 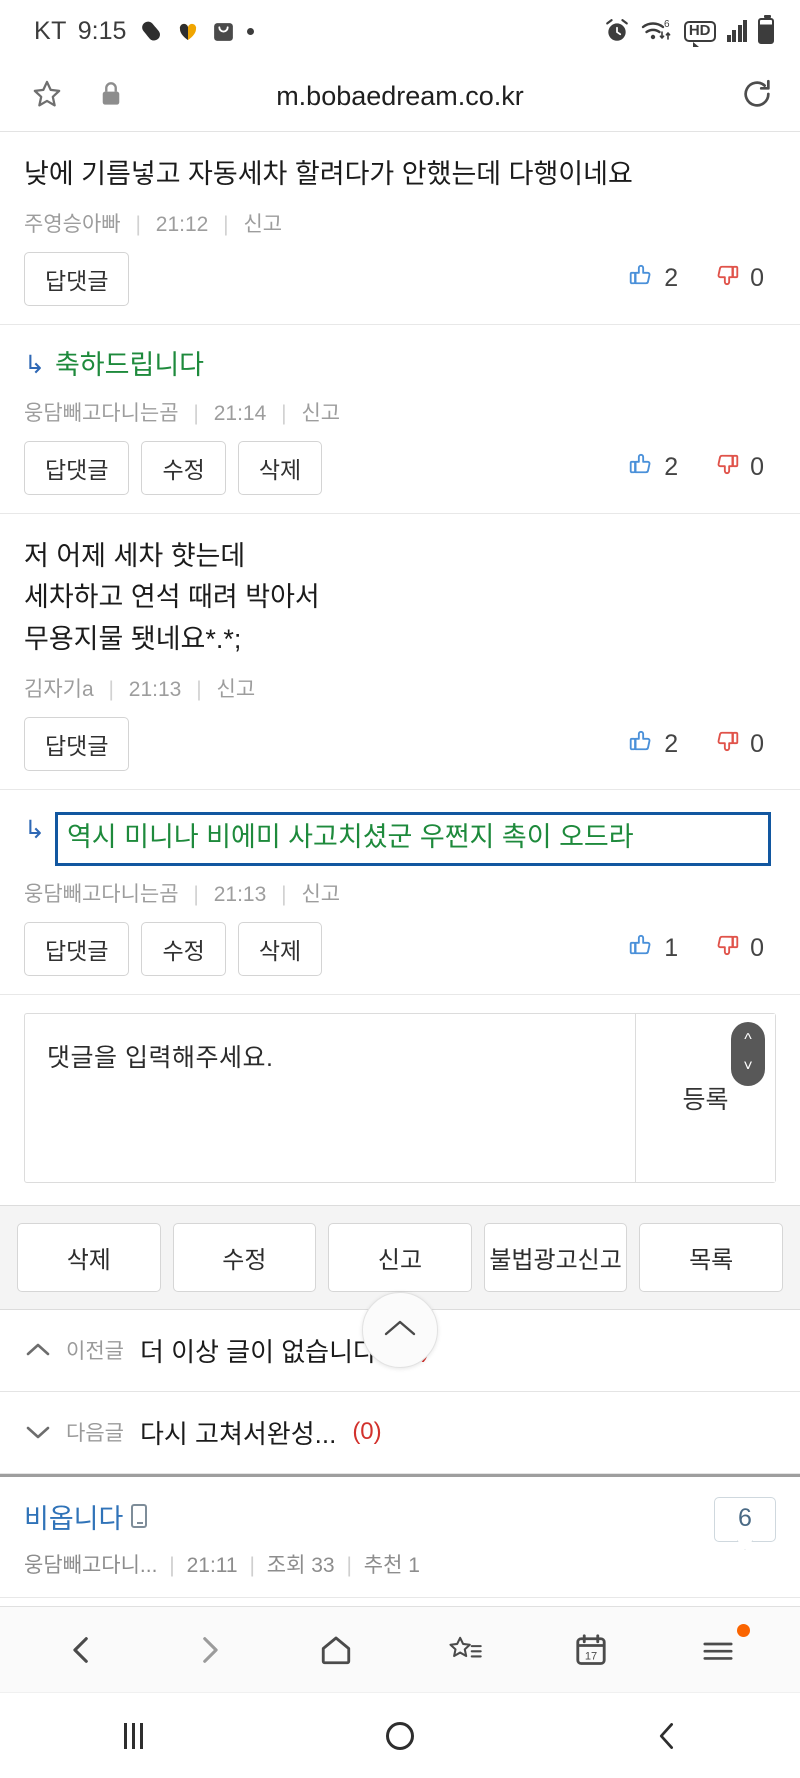 What do you see at coordinates (718, 1650) in the screenshot?
I see `menu-icon` at bounding box center [718, 1650].